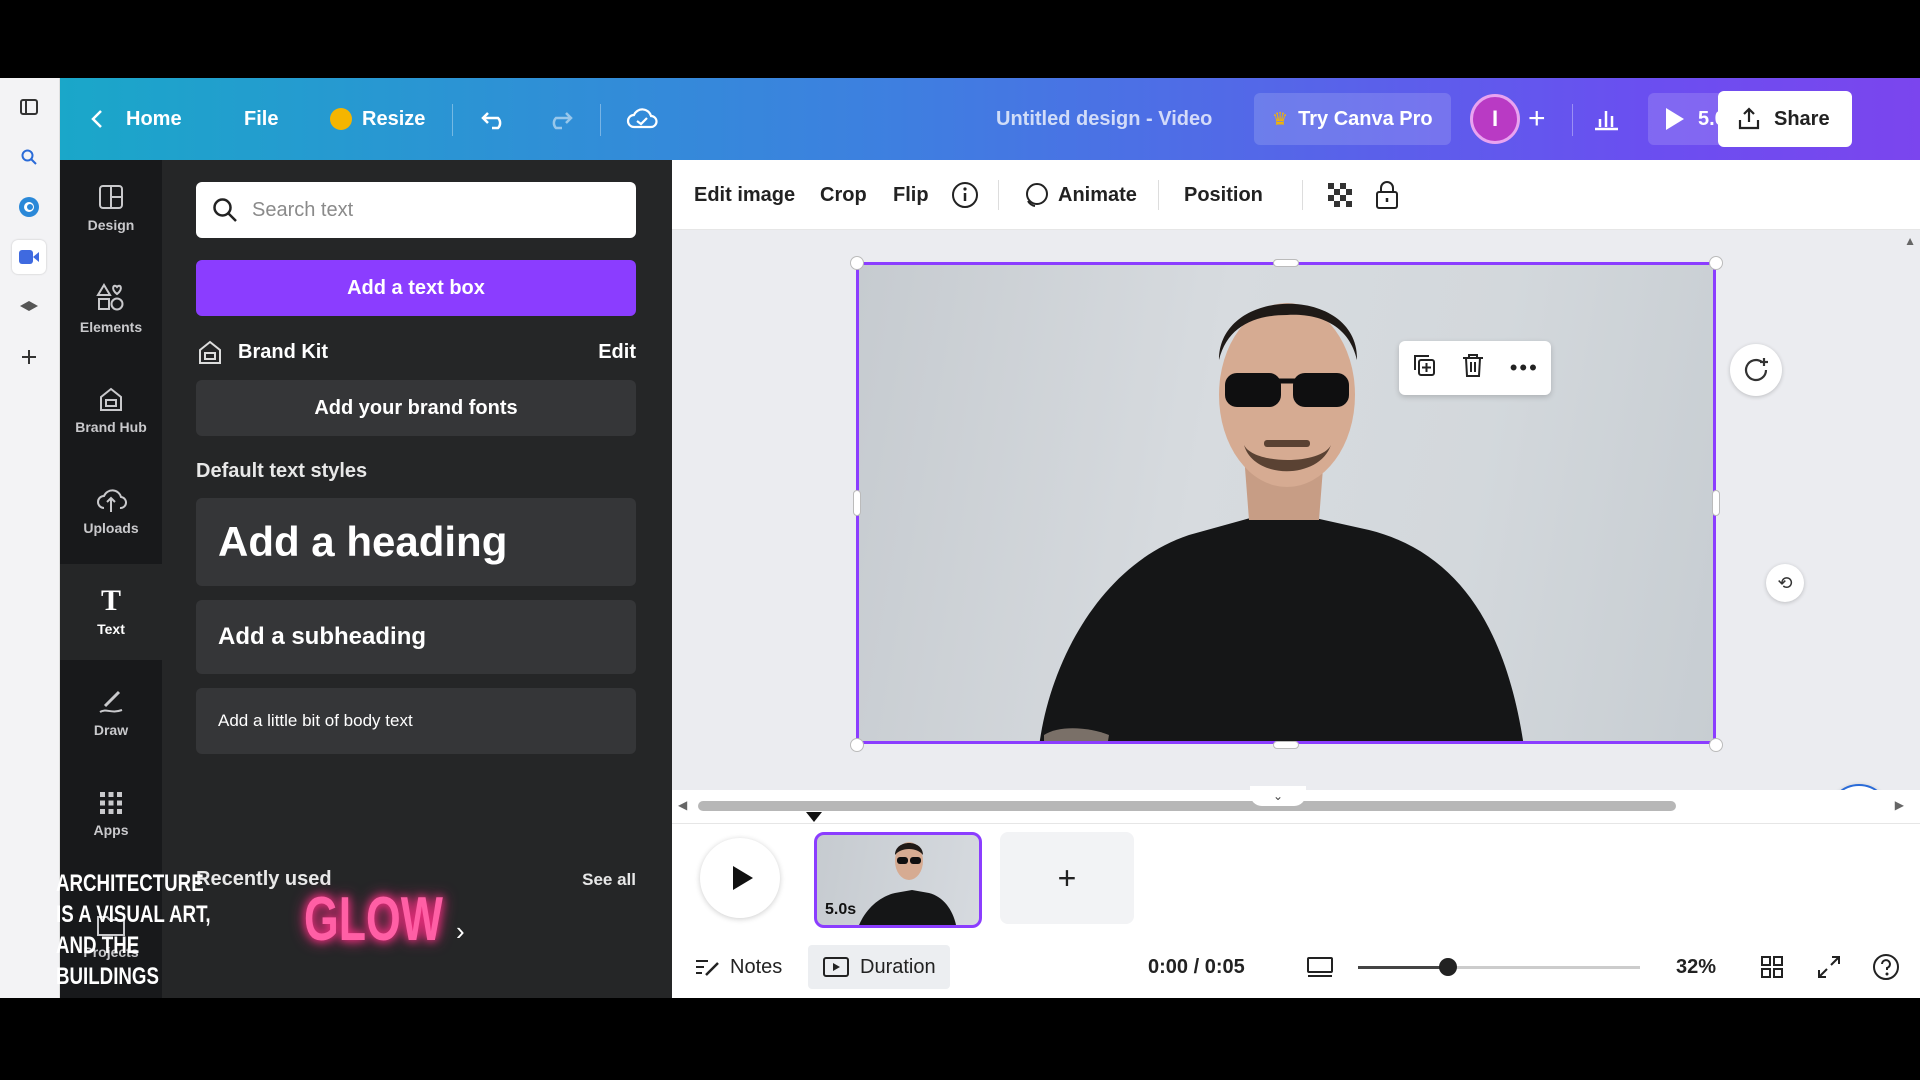 The width and height of the screenshot is (1920, 1080). Describe the element at coordinates (111, 814) in the screenshot. I see `nav-item-apps: Apps` at that location.